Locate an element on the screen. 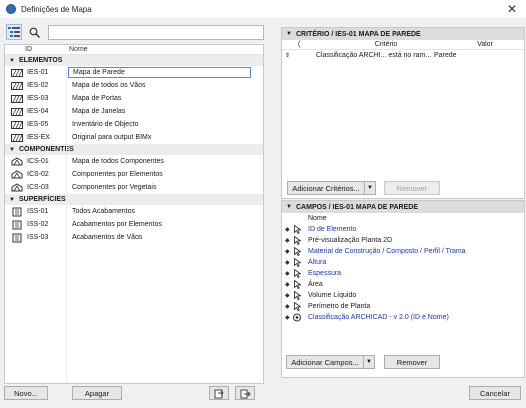  fields-header: ▼ CAMPOS / IES-01 MAPA DE PAREDE is located at coordinates (403, 207).